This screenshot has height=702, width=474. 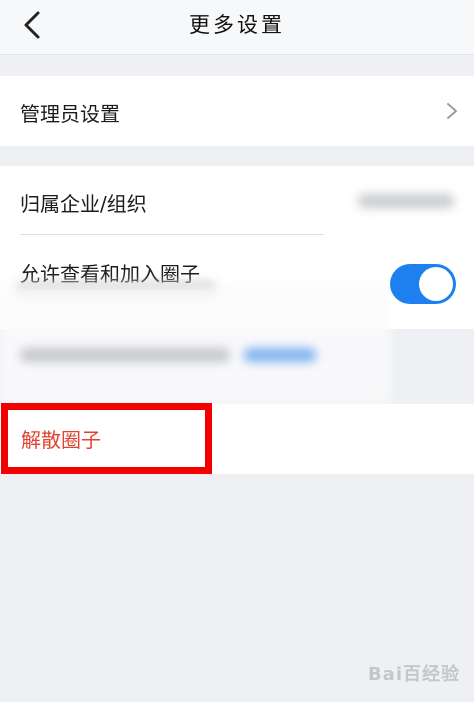 What do you see at coordinates (172, 234) in the screenshot?
I see `divider` at bounding box center [172, 234].